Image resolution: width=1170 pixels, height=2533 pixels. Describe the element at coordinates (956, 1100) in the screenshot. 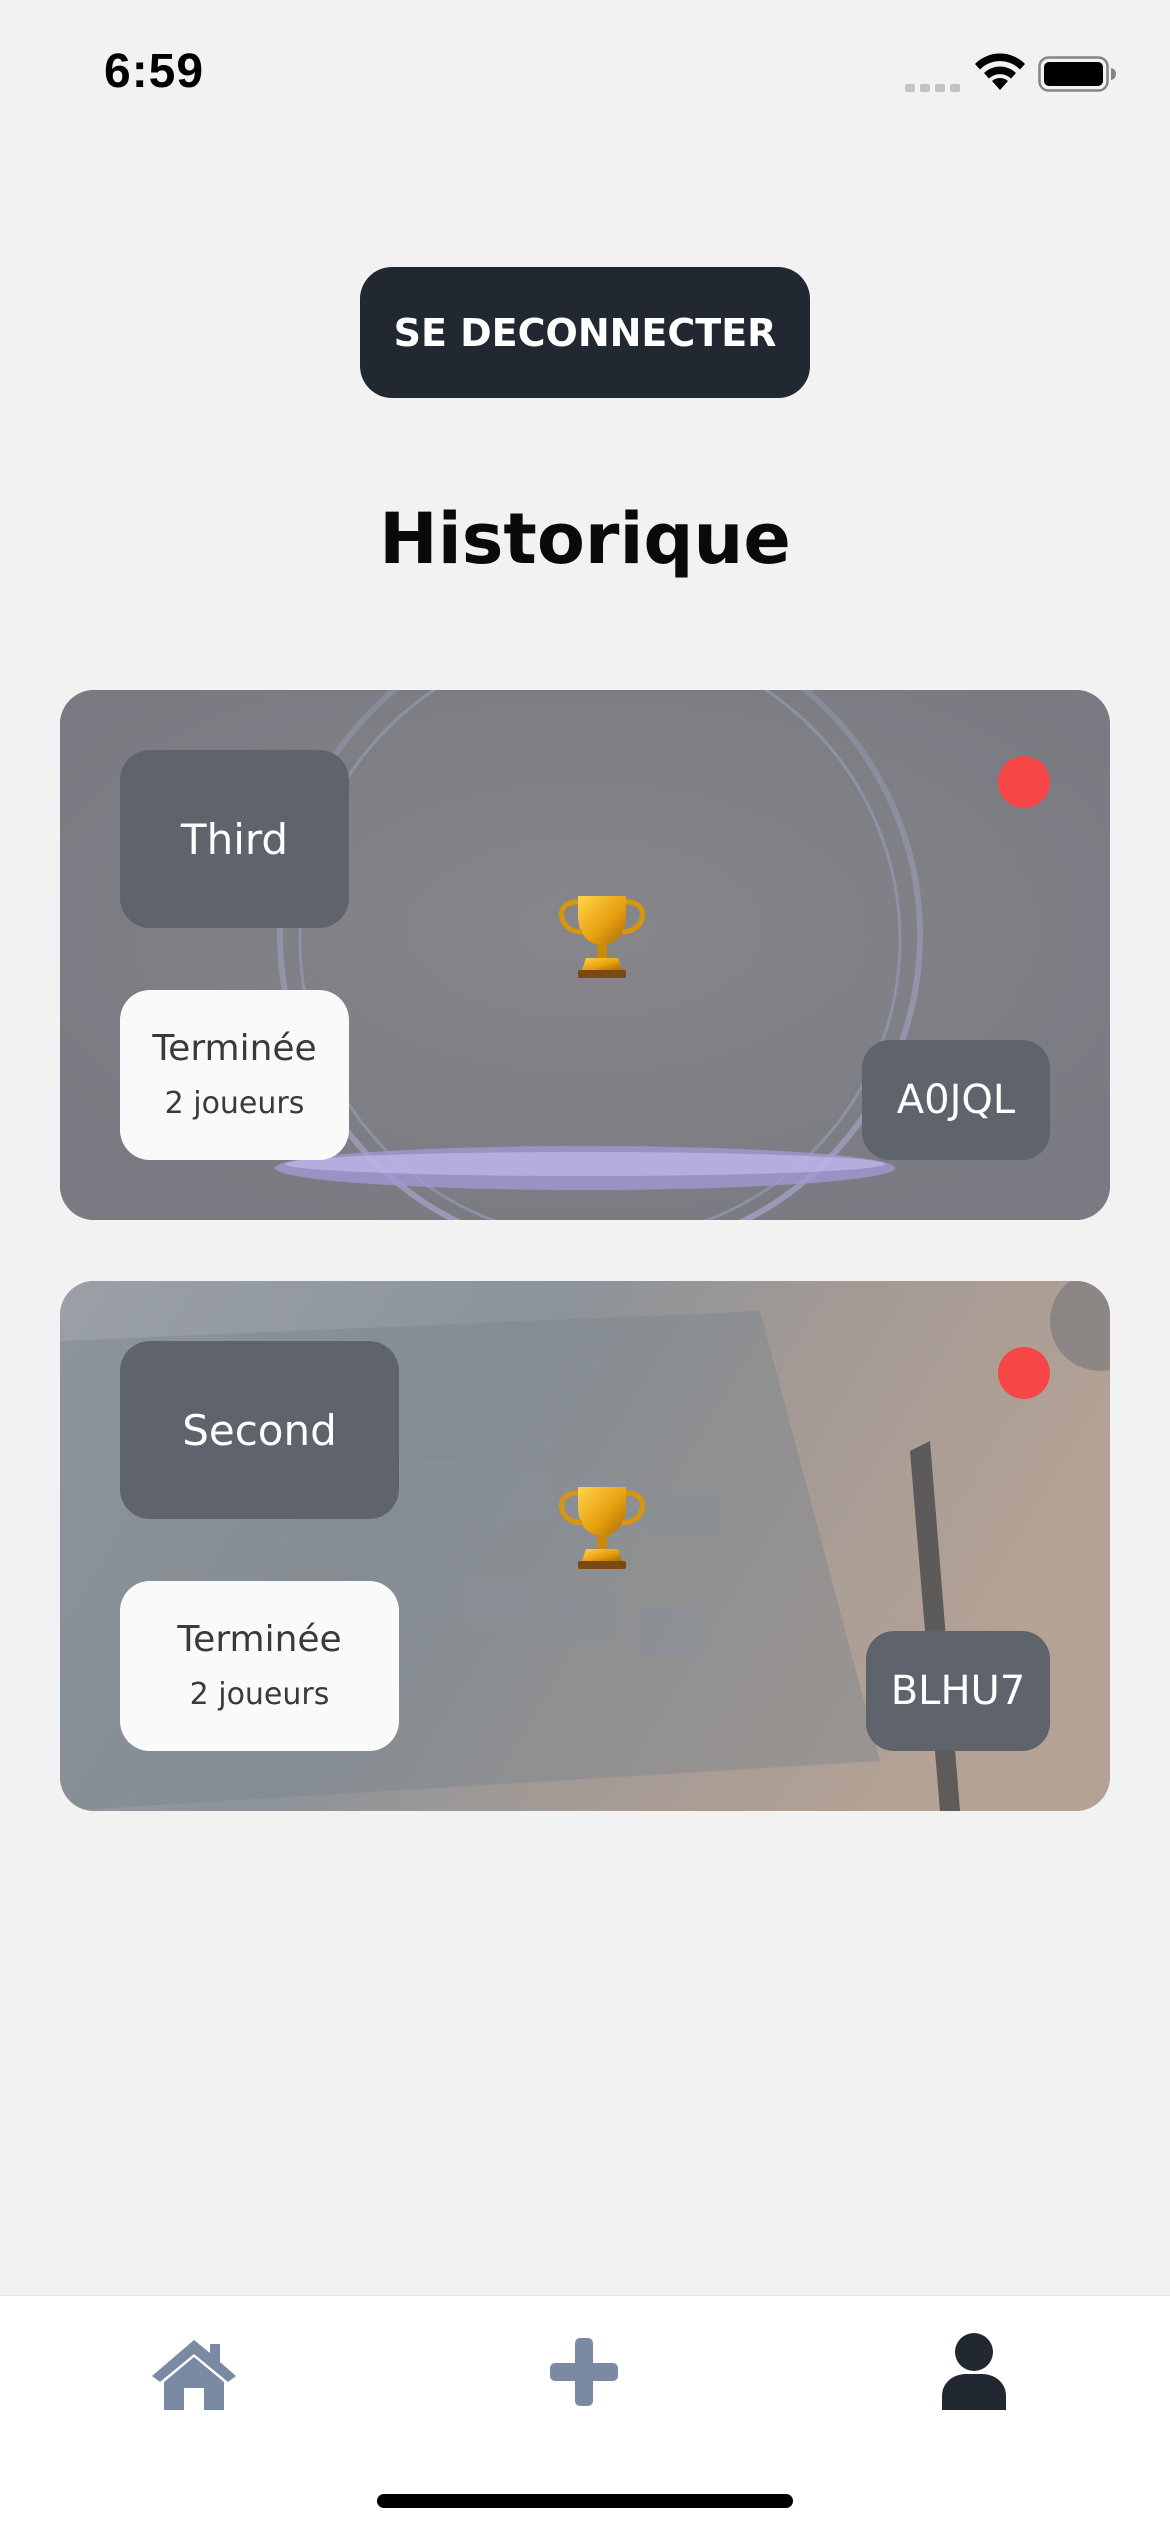

I see `game-code-badge: A0JQL` at that location.